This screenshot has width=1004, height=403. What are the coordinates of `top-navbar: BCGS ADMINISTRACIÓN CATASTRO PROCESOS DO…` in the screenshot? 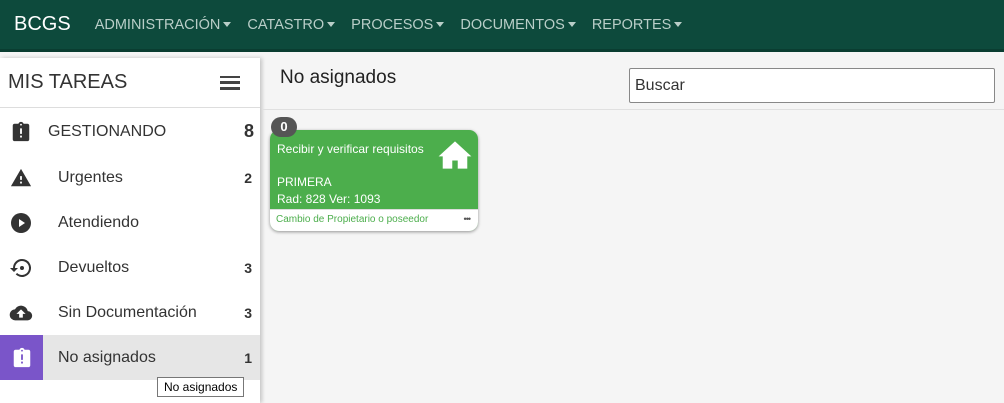 It's located at (502, 26).